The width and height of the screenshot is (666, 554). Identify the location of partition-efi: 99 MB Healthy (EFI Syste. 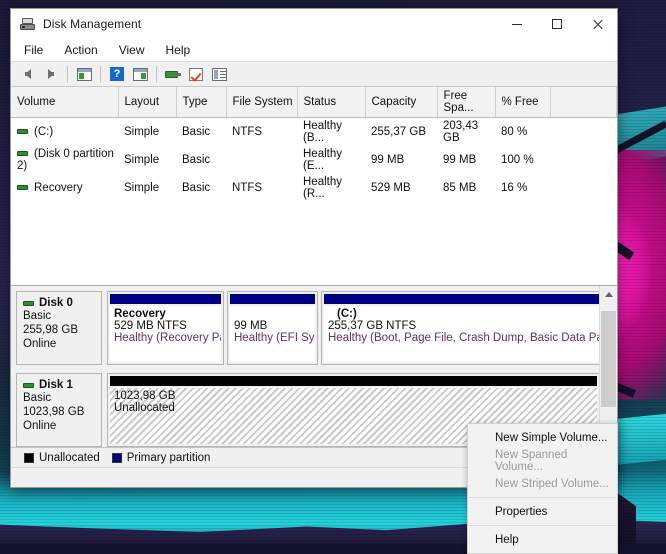
(272, 328).